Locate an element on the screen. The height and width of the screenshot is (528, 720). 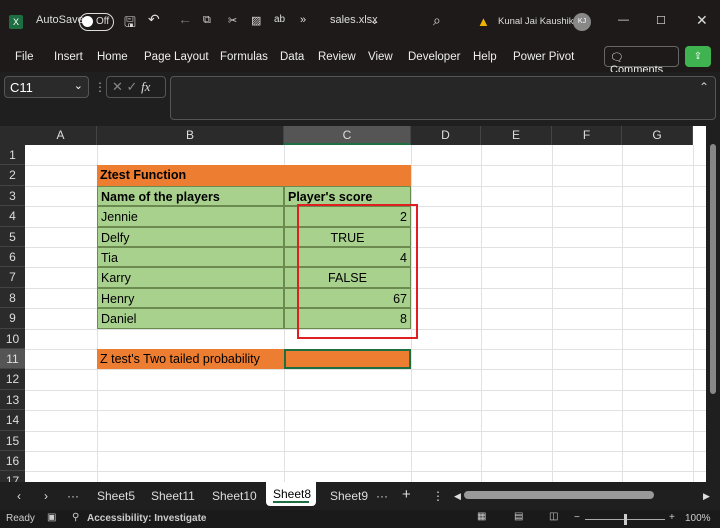
tab-page-layout: Page Layout is located at coordinates (176, 57).